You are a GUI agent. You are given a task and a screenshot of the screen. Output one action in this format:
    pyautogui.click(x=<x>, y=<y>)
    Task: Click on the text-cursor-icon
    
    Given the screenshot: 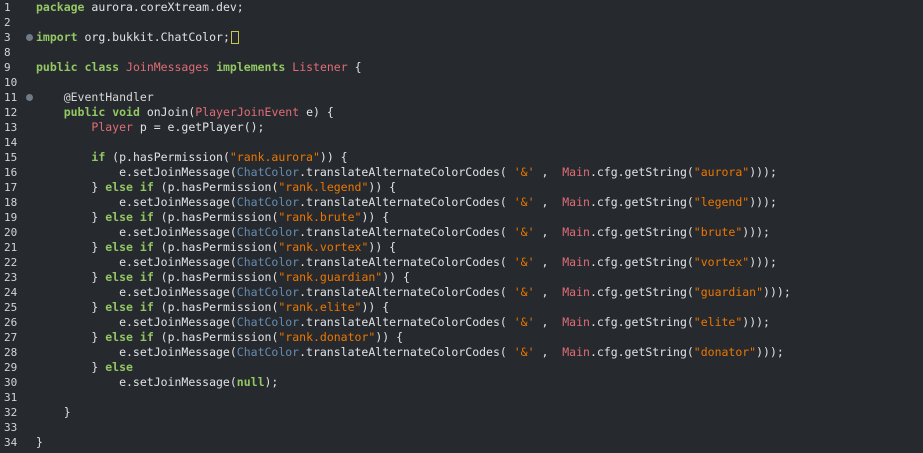 What is the action you would take?
    pyautogui.click(x=234, y=37)
    